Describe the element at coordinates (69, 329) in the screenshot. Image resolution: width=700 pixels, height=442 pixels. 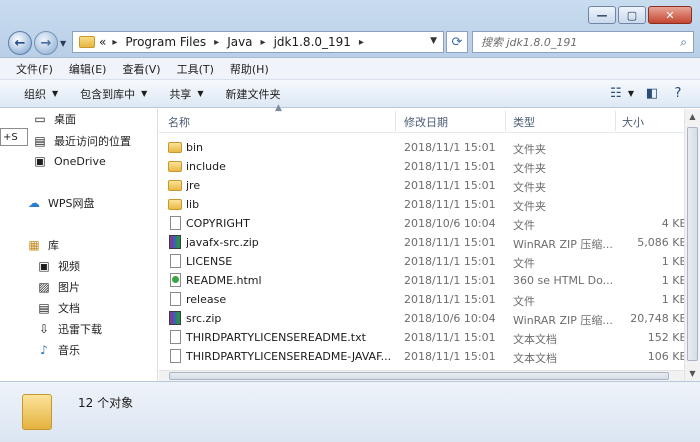
I see `sidebar-item-downloads: ⇩ 迅雷下载` at that location.